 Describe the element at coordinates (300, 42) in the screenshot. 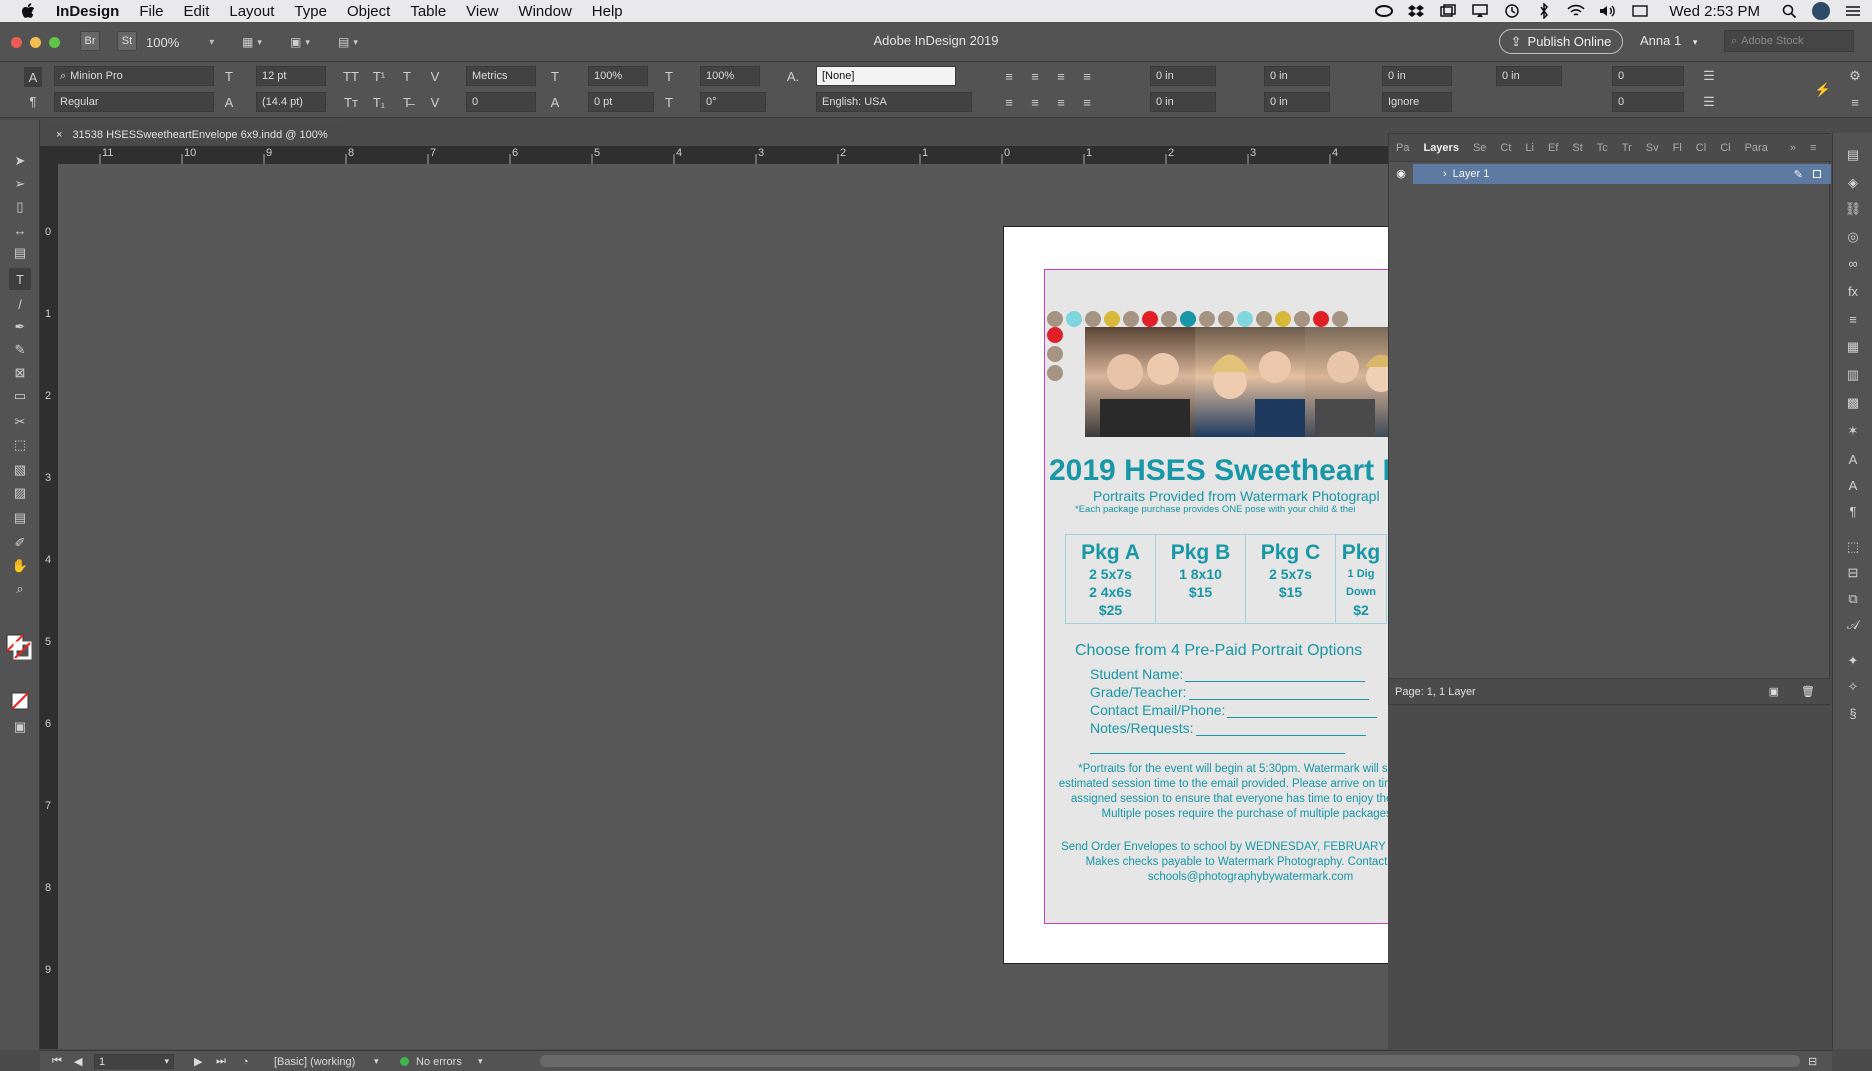

I see `screen-mode-button: ▣ ▾` at that location.